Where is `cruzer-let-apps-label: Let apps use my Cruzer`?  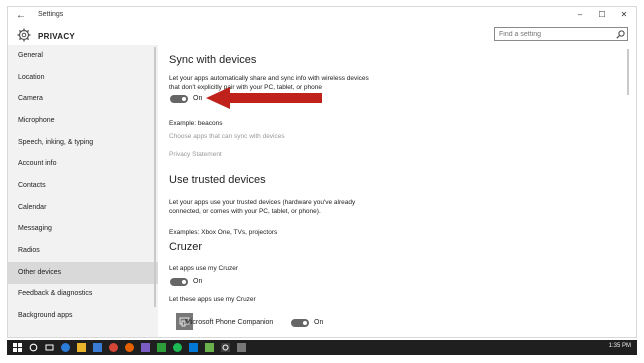
cruzer-let-apps-label: Let apps use my Cruzer is located at coordinates (204, 268).